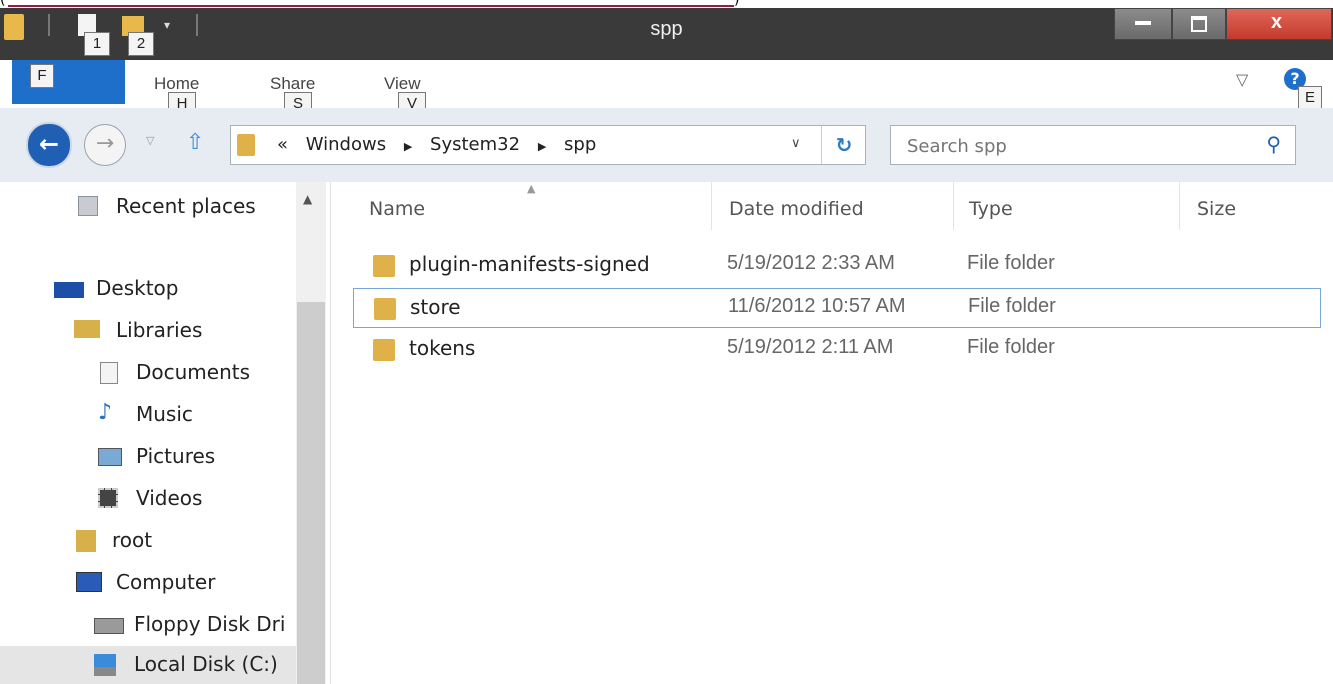 The height and width of the screenshot is (684, 1333). Describe the element at coordinates (105, 145) in the screenshot. I see `forward-button: →` at that location.